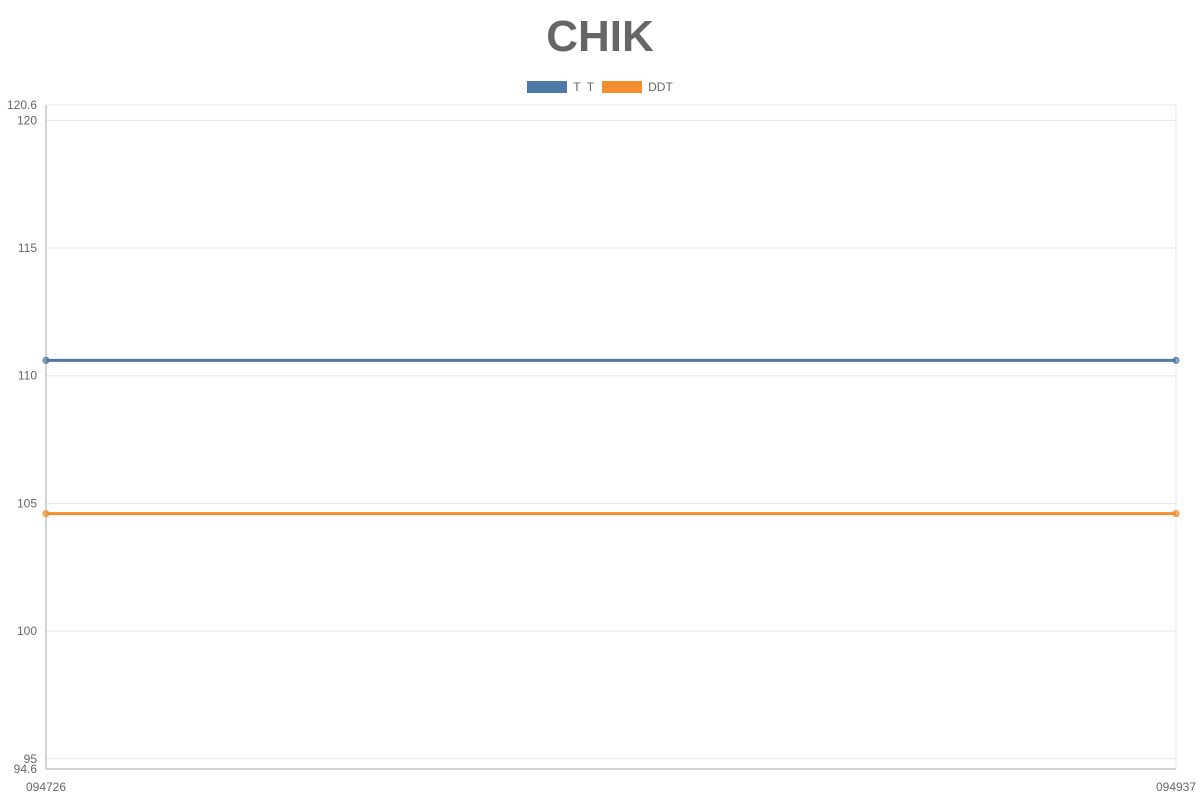 The width and height of the screenshot is (1200, 800). What do you see at coordinates (27, 503) in the screenshot?
I see `y-tick-label: 105` at bounding box center [27, 503].